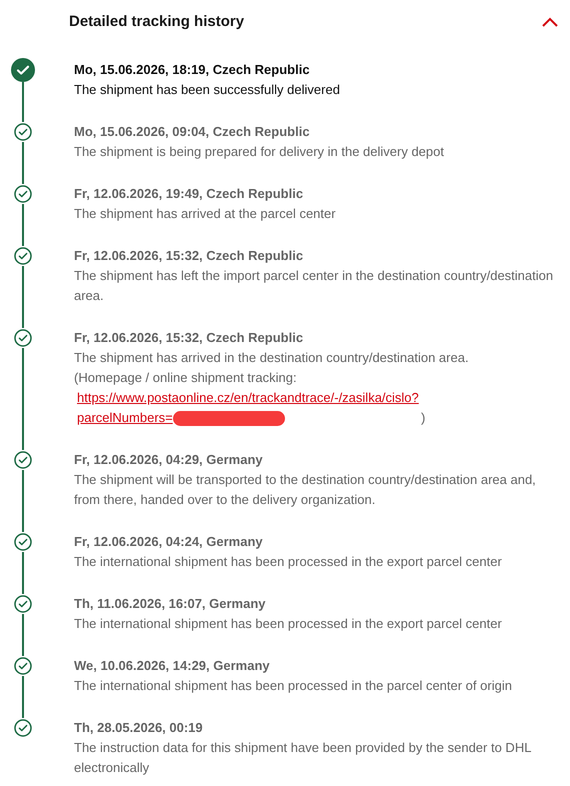 This screenshot has width=570, height=786. What do you see at coordinates (246, 408) in the screenshot?
I see `tracking-link: https://www.postaonline.cz/en/trackandtrace/-/zasilka/cislo?parcelNumbers=` at bounding box center [246, 408].